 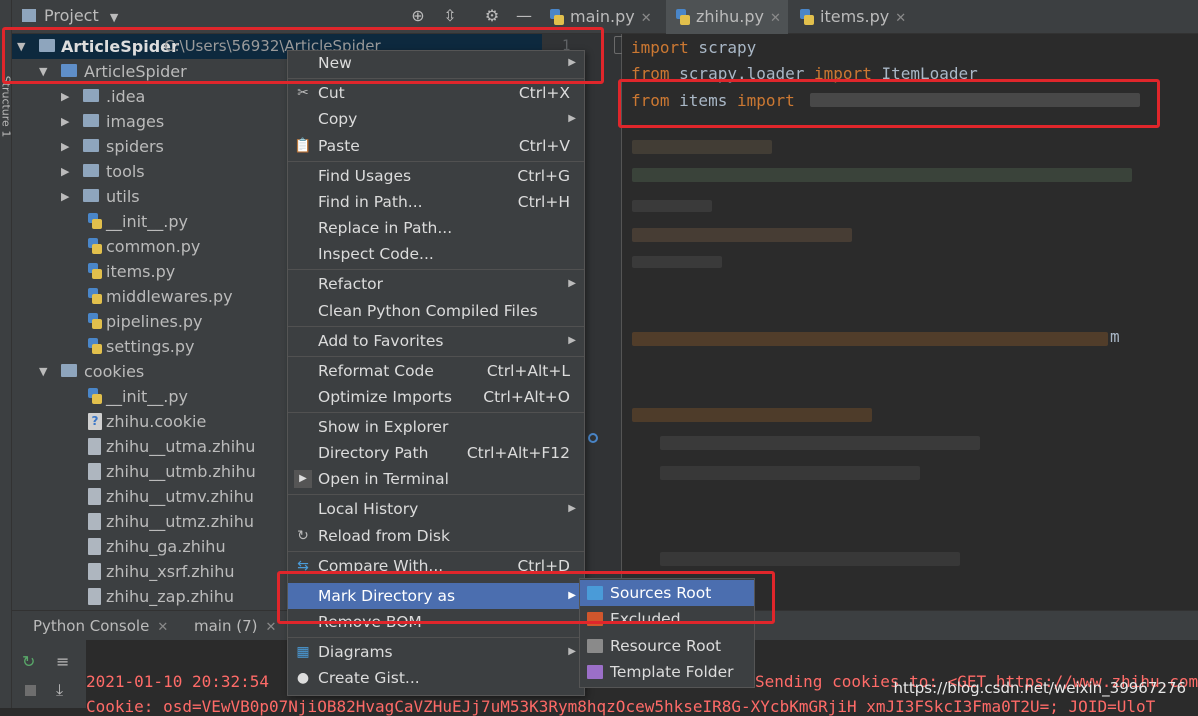 I want to click on reload-icon: ↻, so click(x=303, y=536).